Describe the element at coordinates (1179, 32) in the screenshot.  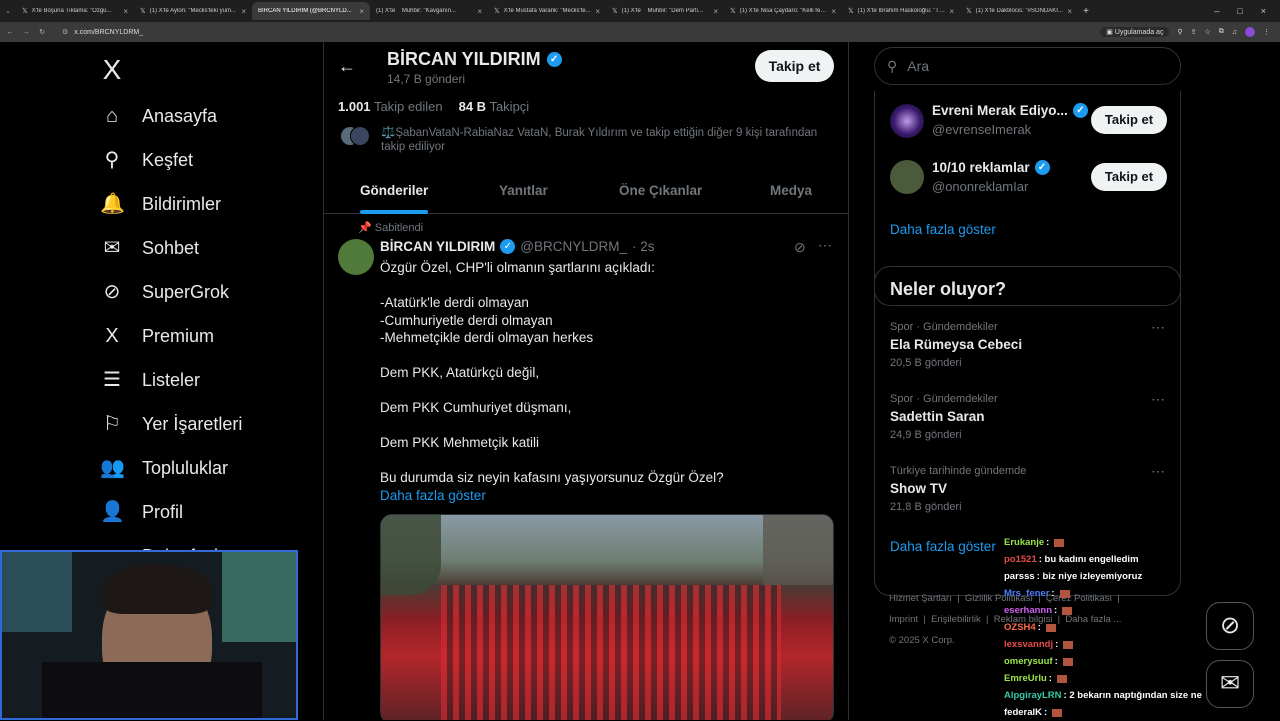
I see `zoom-icon: ⚲` at that location.